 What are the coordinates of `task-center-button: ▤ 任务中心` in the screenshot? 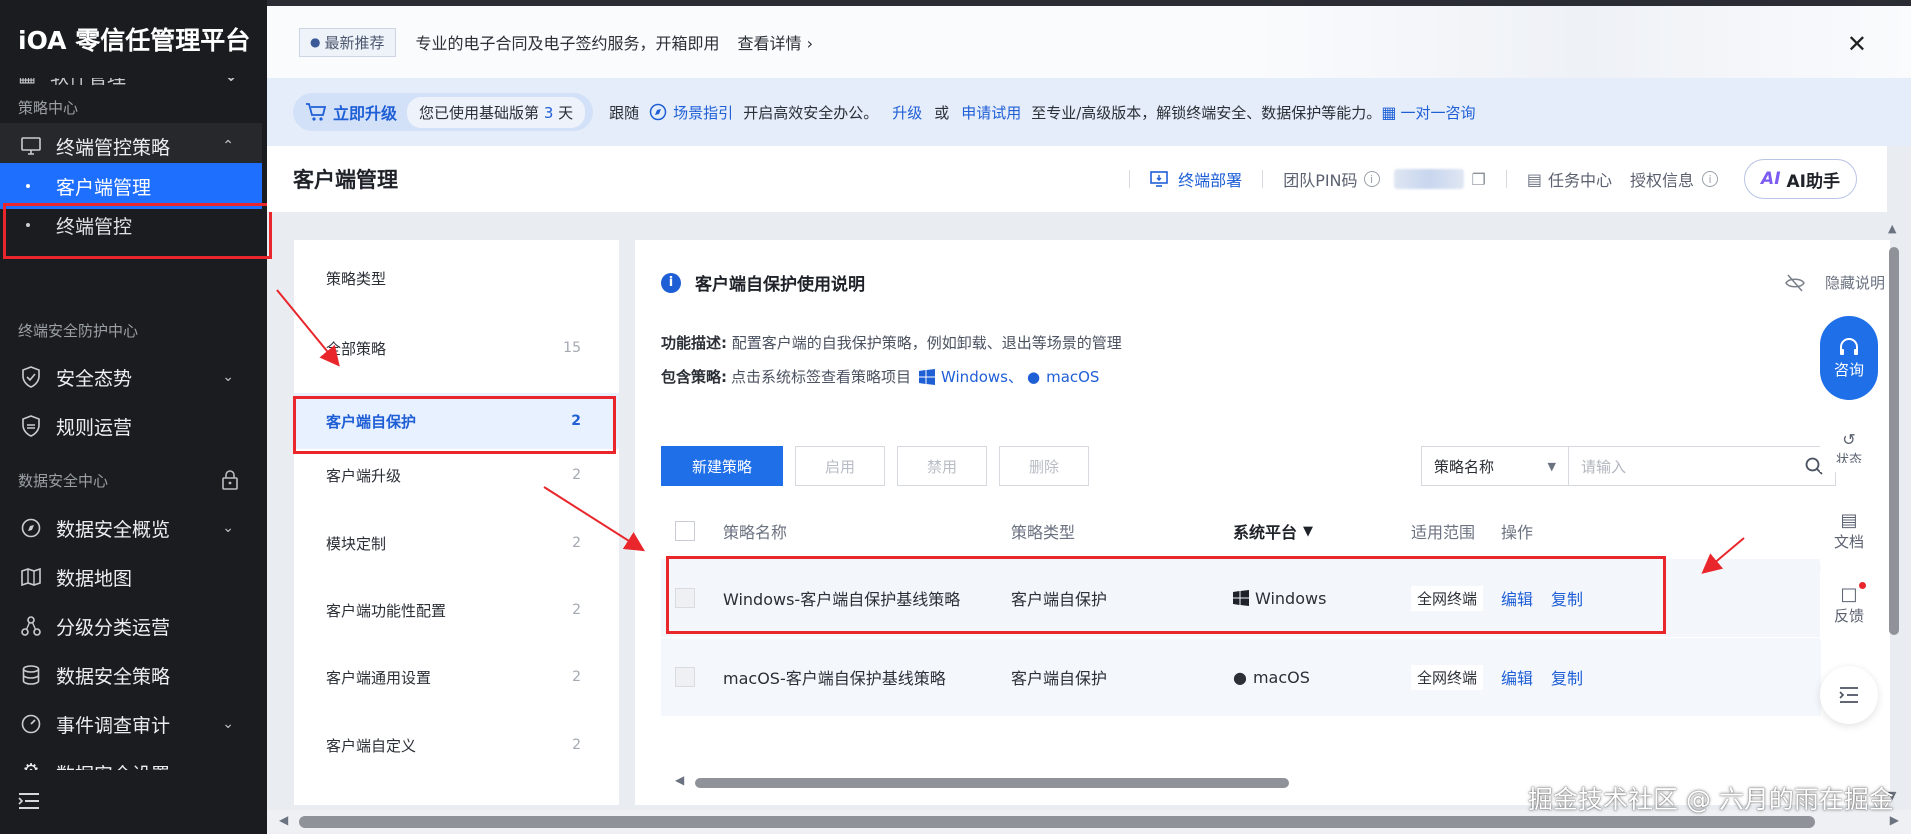 It's located at (1569, 179).